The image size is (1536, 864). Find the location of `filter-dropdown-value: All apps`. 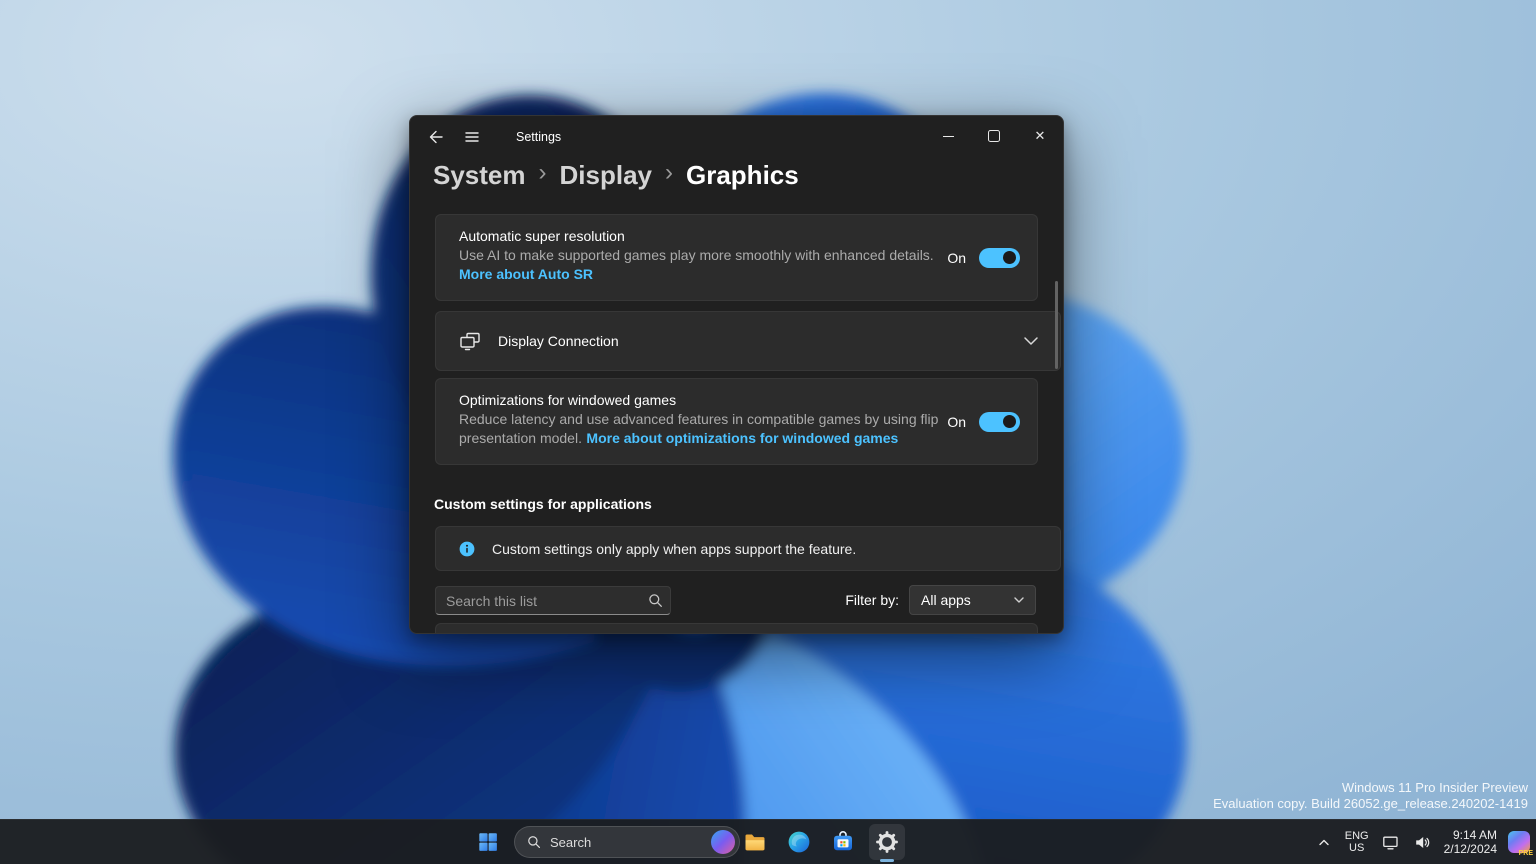

filter-dropdown-value: All apps is located at coordinates (946, 600).